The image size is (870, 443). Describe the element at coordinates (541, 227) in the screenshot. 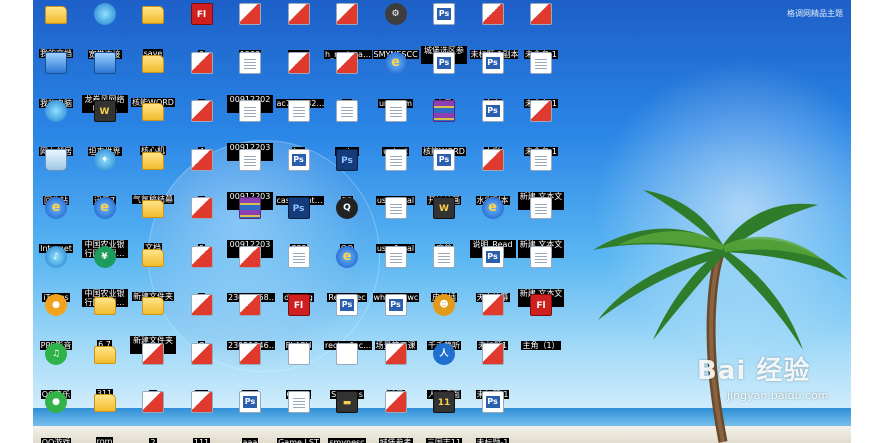

I see `desktop-icon: 新建 文本文档 (2)` at that location.